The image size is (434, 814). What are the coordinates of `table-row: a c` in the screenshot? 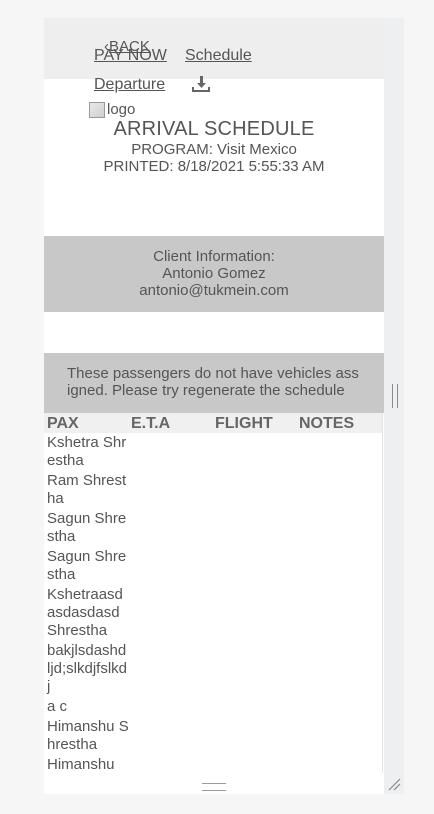 It's located at (57, 706).